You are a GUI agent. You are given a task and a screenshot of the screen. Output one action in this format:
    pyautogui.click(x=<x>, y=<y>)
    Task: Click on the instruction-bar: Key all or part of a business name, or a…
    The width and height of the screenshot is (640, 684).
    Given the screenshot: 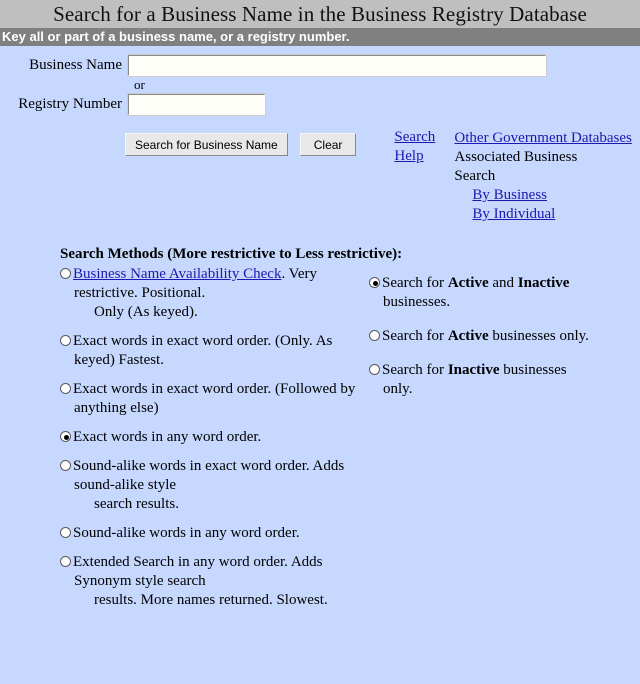 What is the action you would take?
    pyautogui.click(x=320, y=37)
    